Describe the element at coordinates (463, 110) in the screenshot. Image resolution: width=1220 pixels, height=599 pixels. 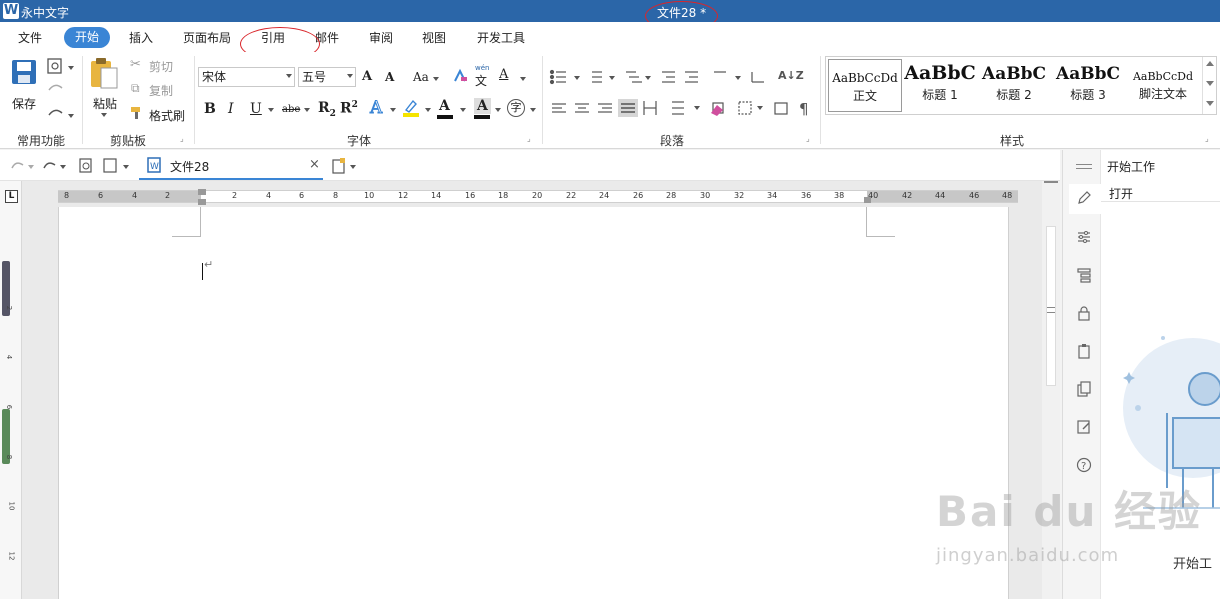
I see `font-color-dropdown-icon` at that location.